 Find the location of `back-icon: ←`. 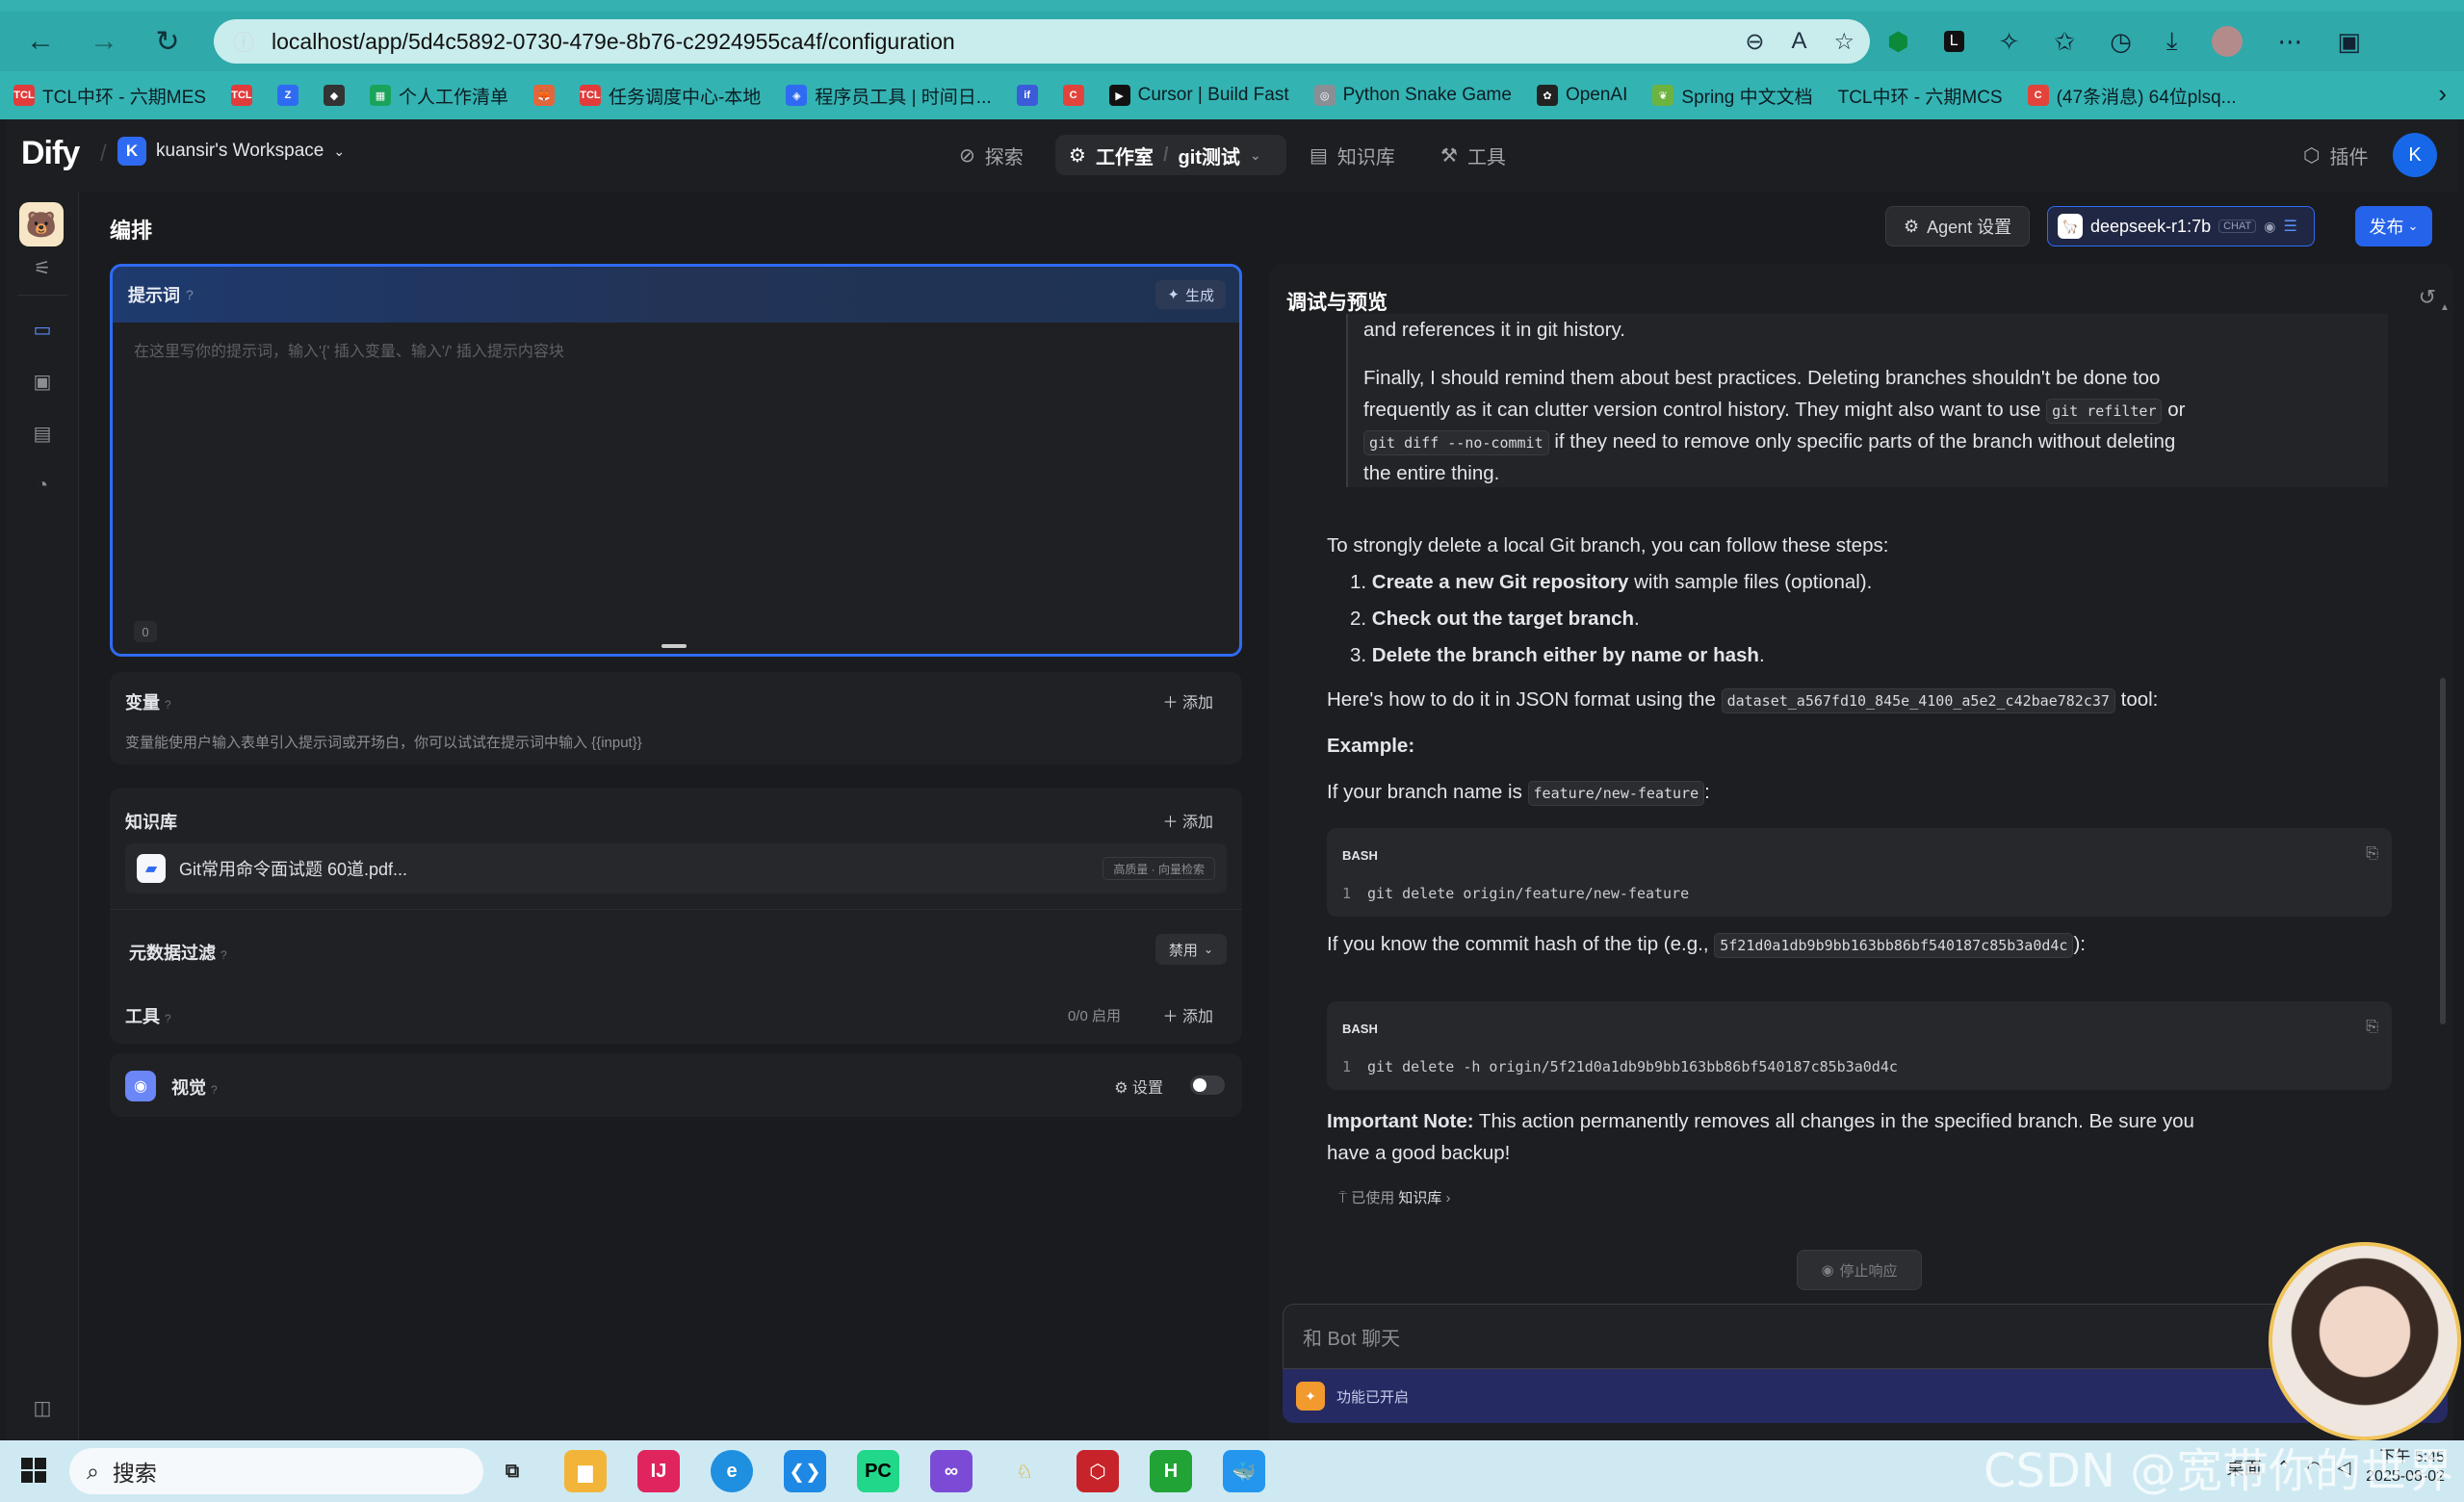

back-icon: ← is located at coordinates (40, 41).